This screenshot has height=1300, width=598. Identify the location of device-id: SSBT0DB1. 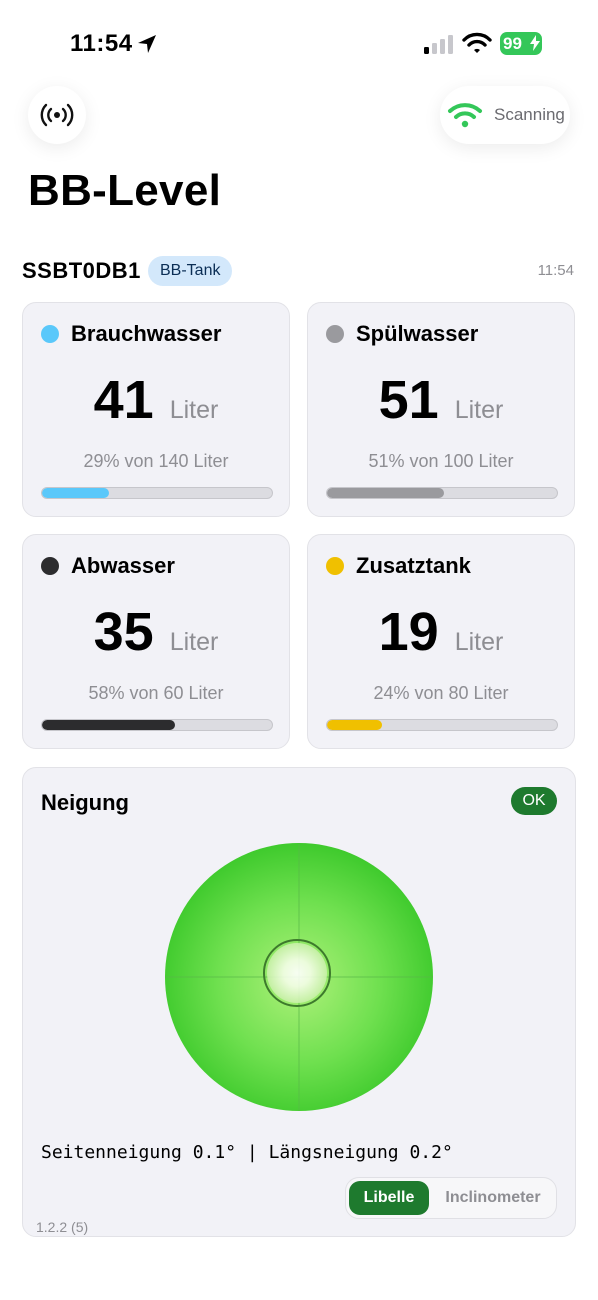
(81, 270).